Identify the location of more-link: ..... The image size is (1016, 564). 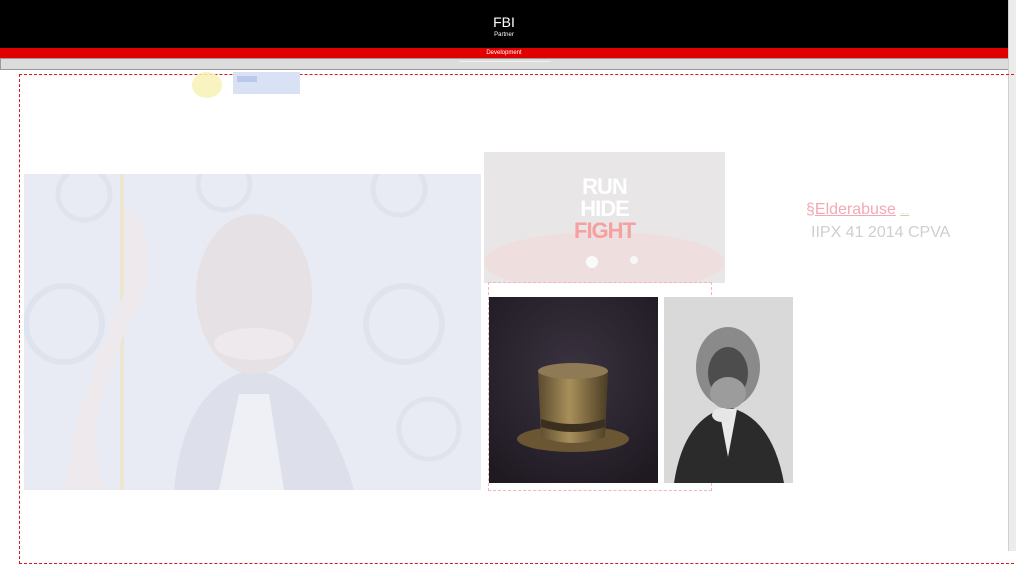
(904, 211).